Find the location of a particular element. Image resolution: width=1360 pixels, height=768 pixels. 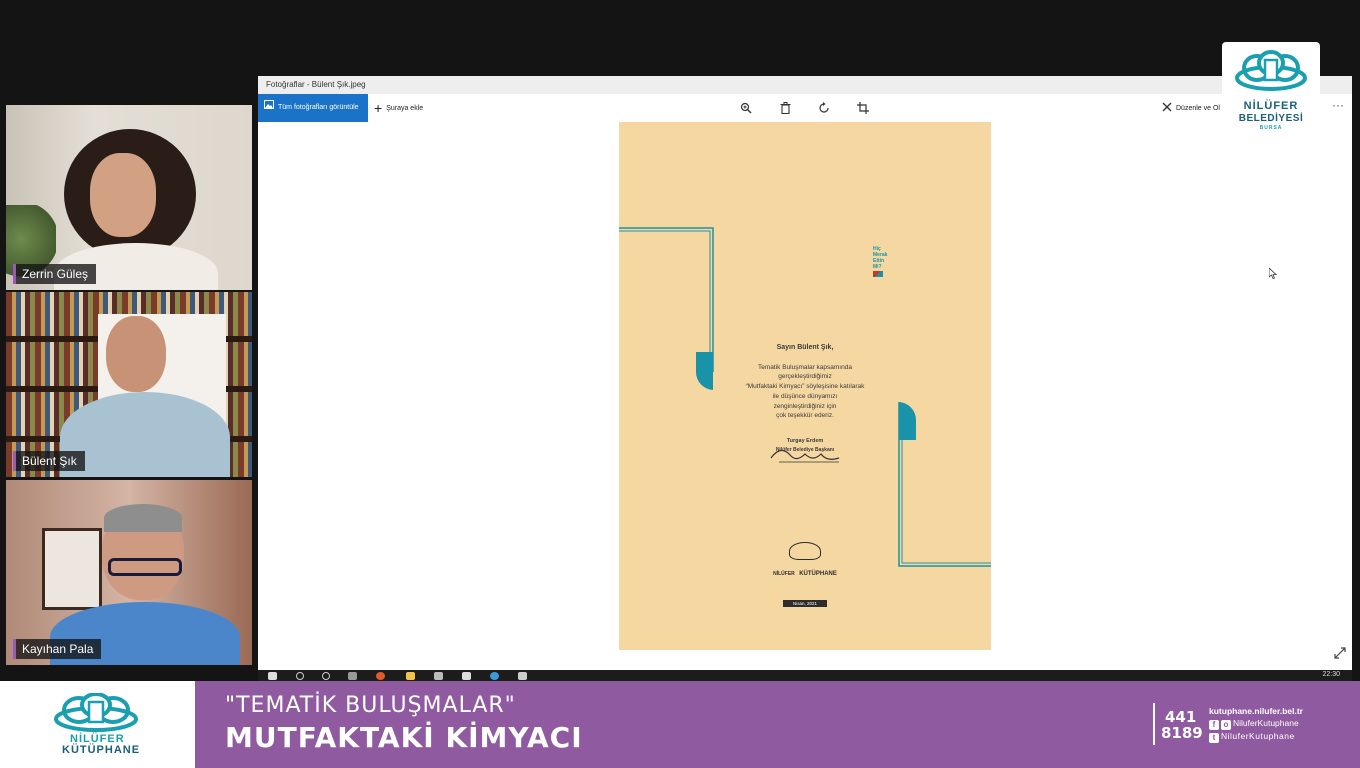

social-row: t NiluferKutuphane is located at coordinates (1256, 736).